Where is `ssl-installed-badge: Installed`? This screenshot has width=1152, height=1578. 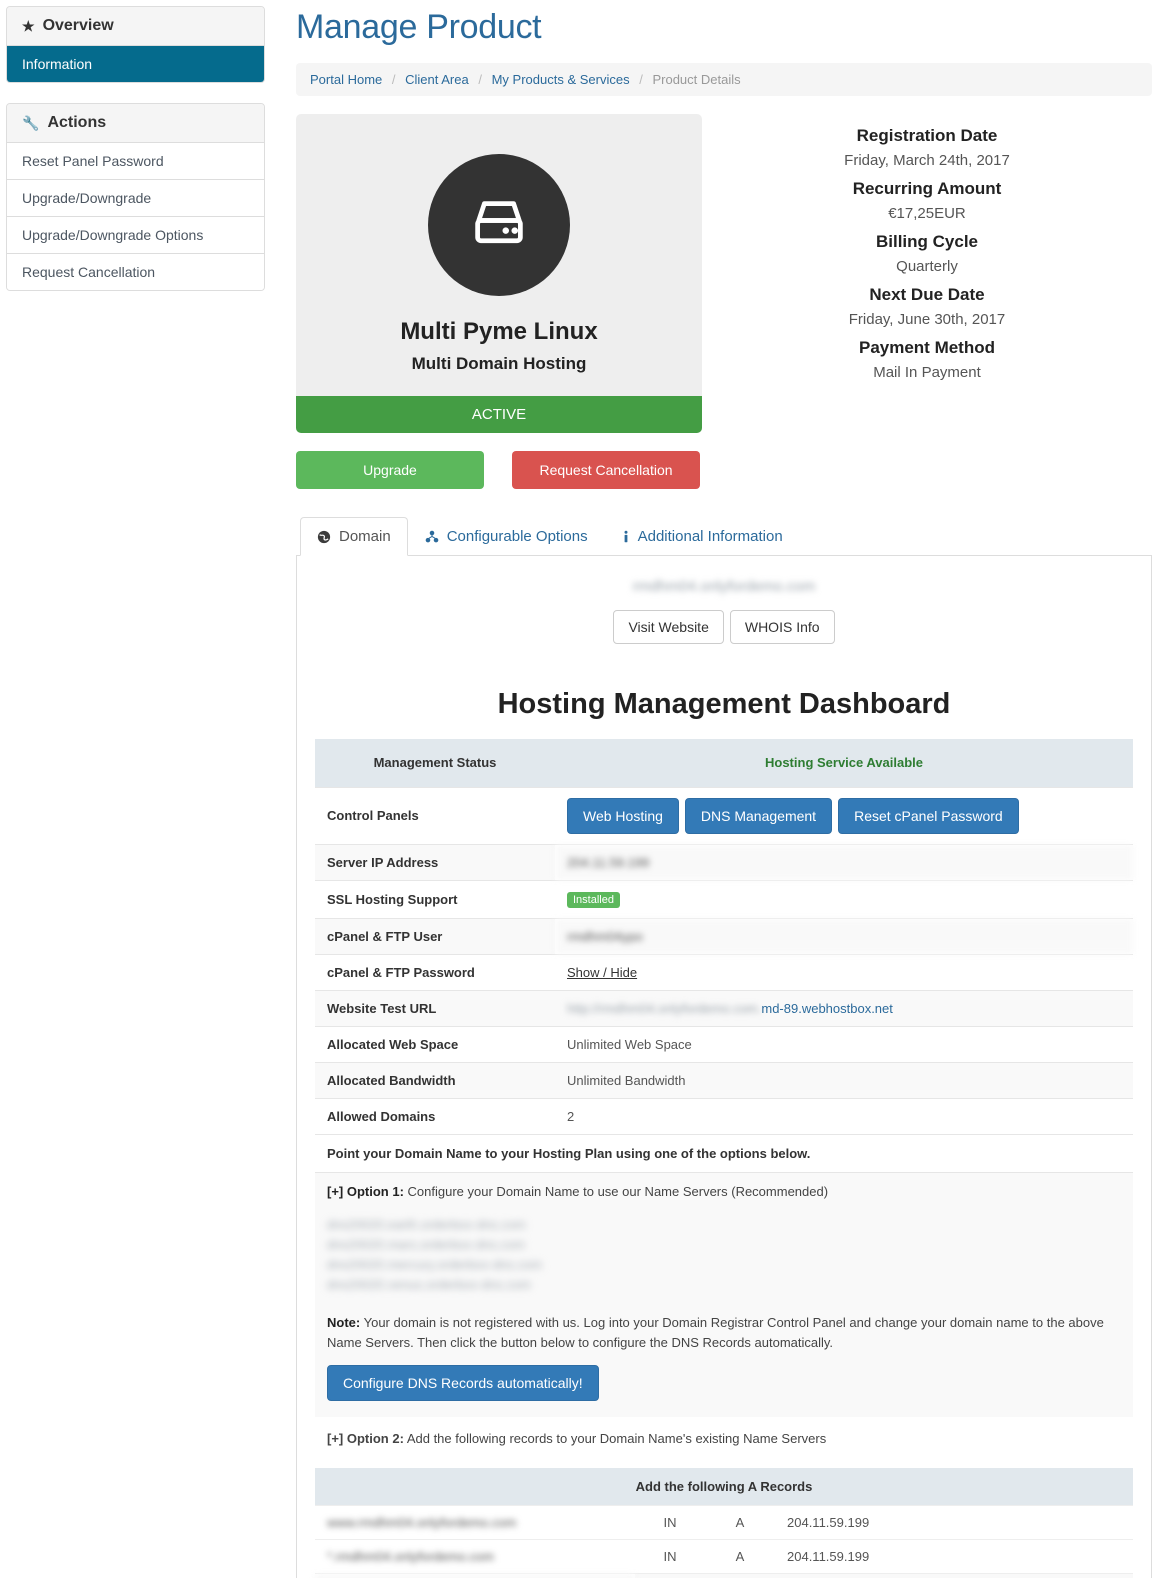 ssl-installed-badge: Installed is located at coordinates (593, 899).